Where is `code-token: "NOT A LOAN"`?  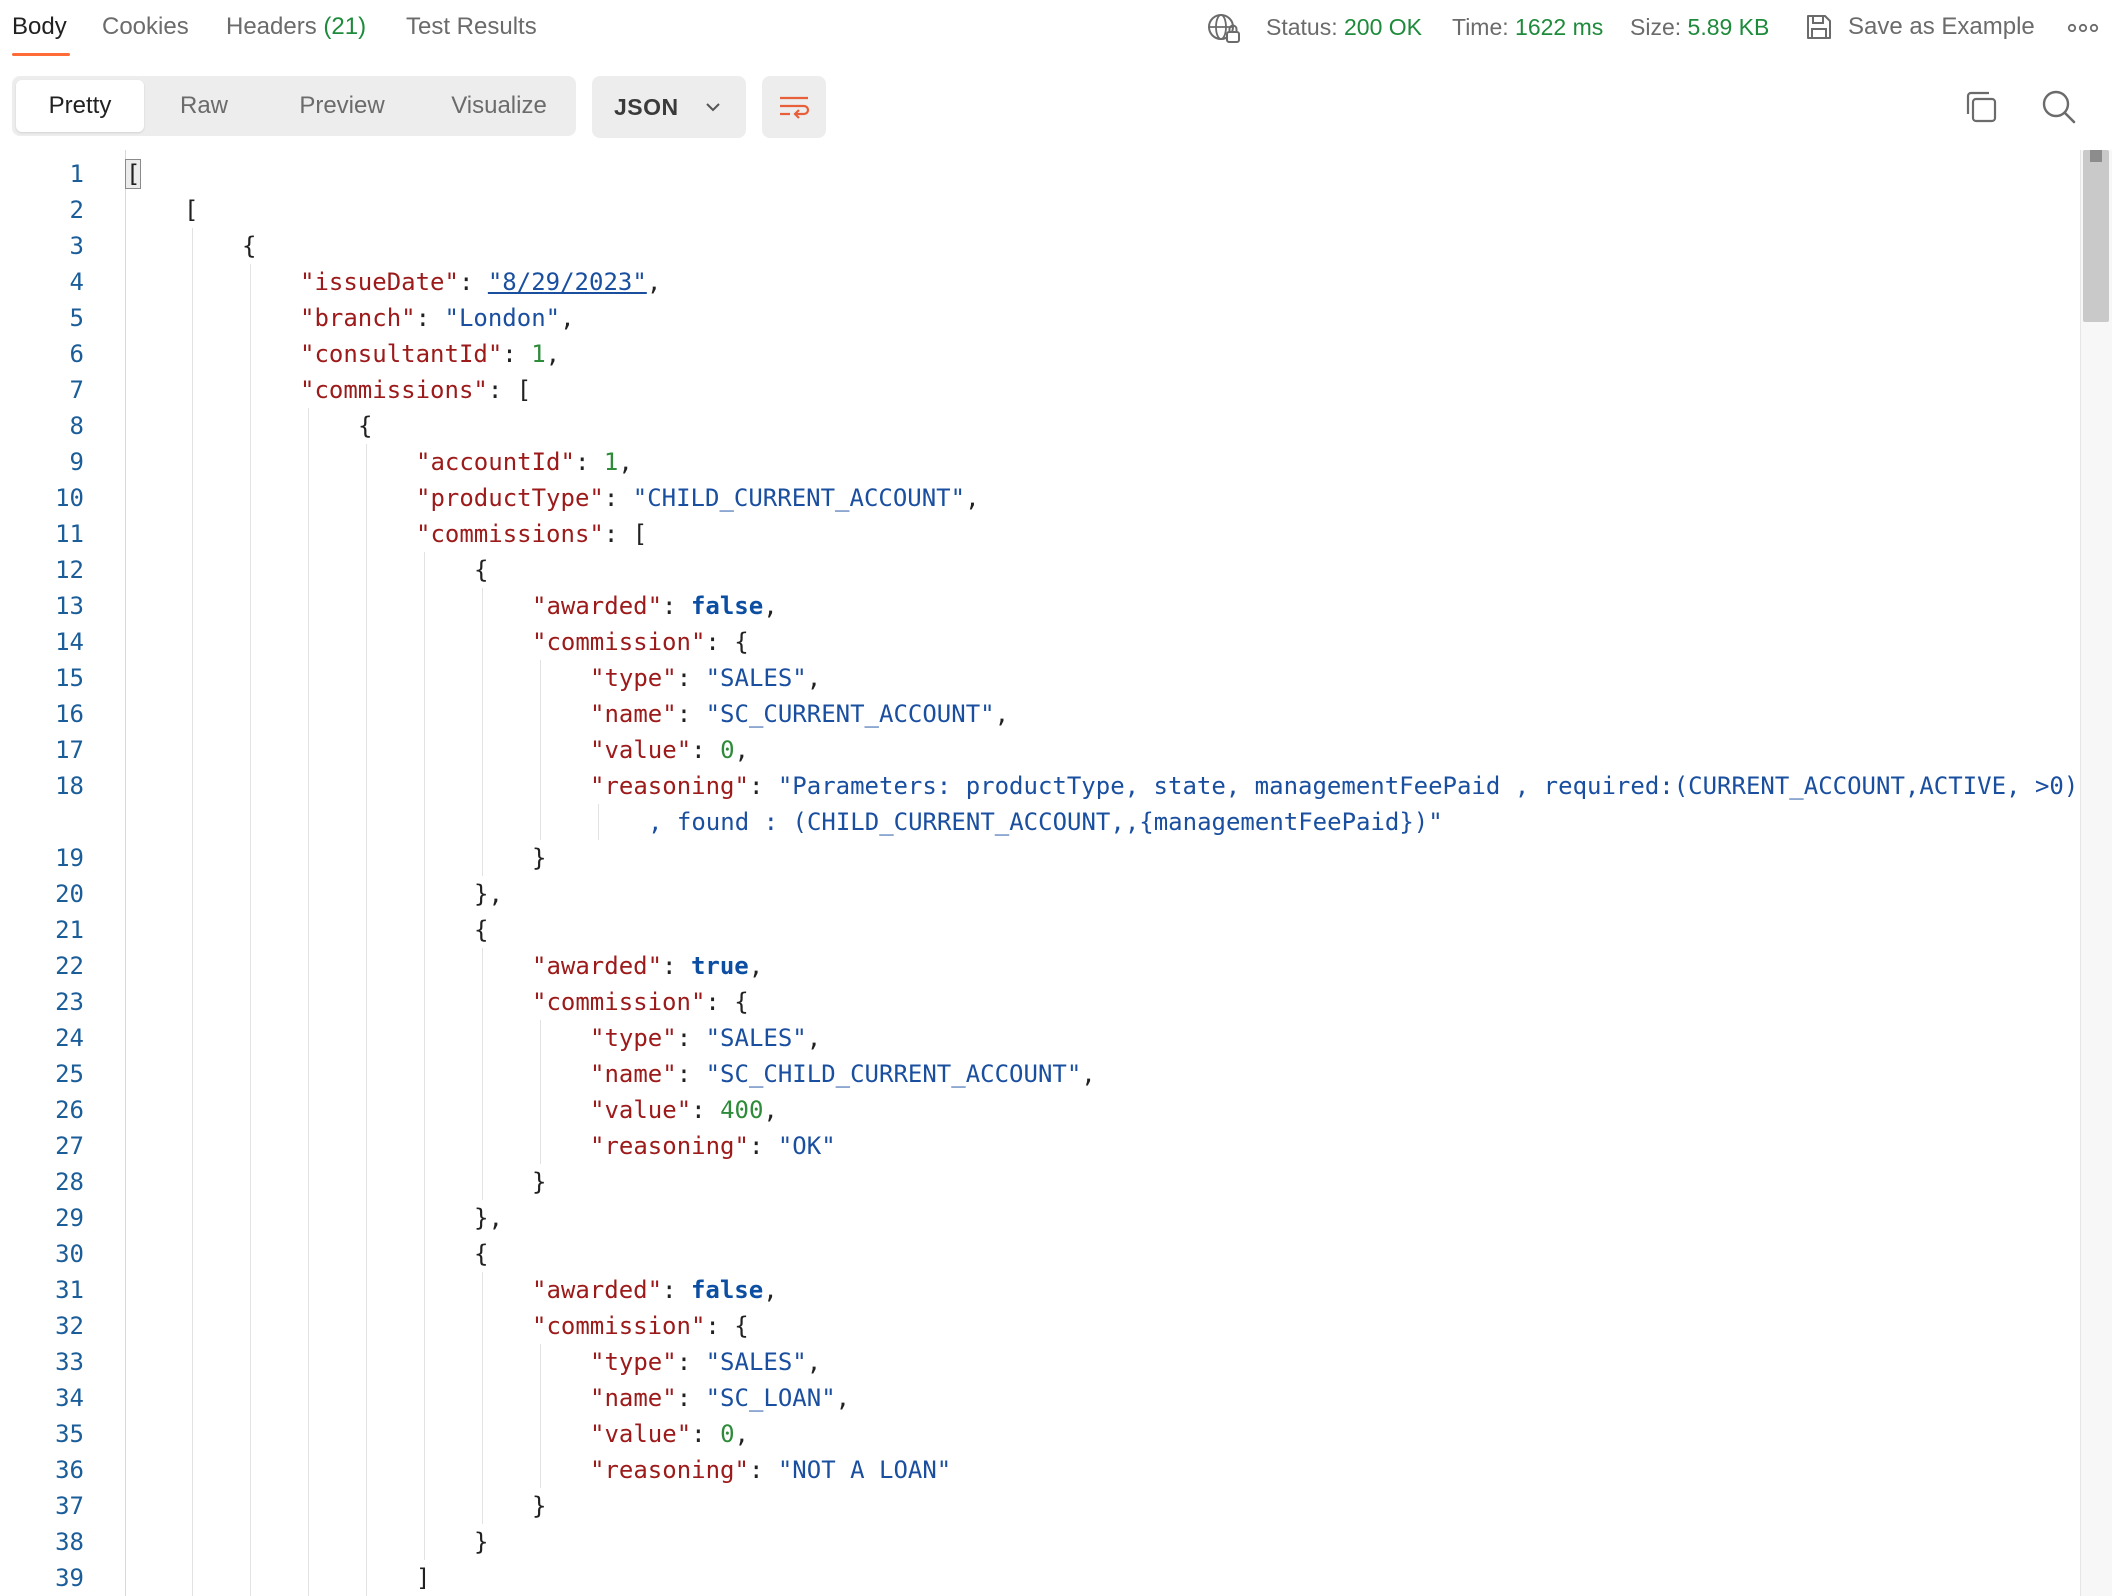
code-token: "NOT A LOAN" is located at coordinates (864, 1470).